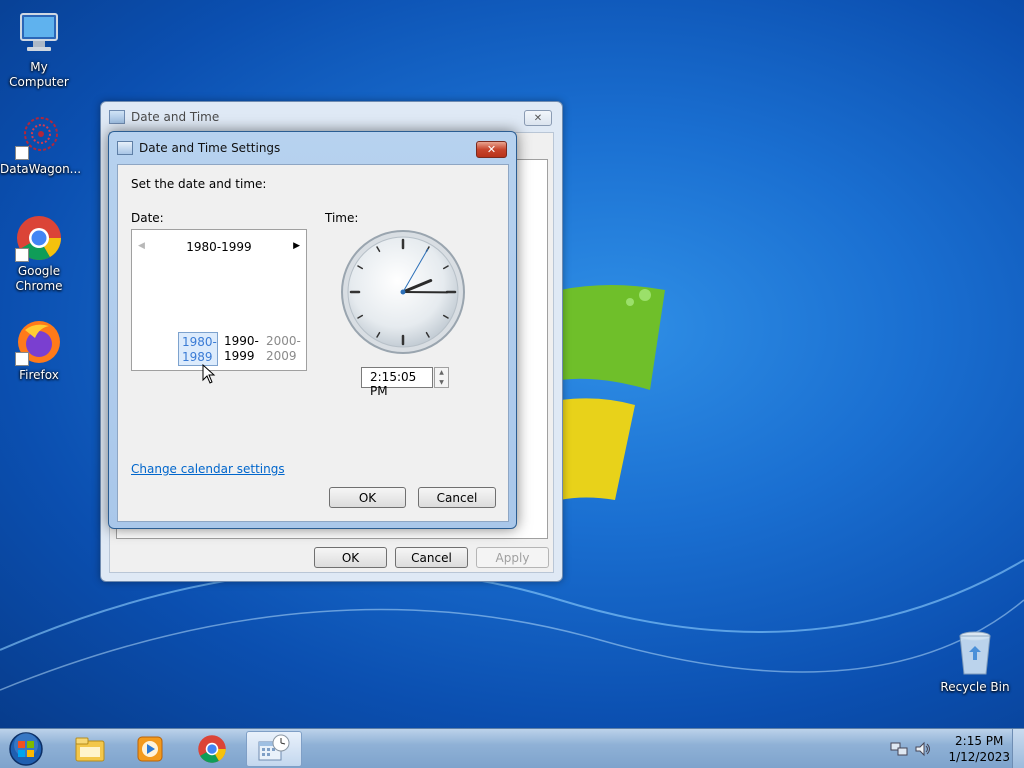  I want to click on decade-text: 2009, so click(281, 356).